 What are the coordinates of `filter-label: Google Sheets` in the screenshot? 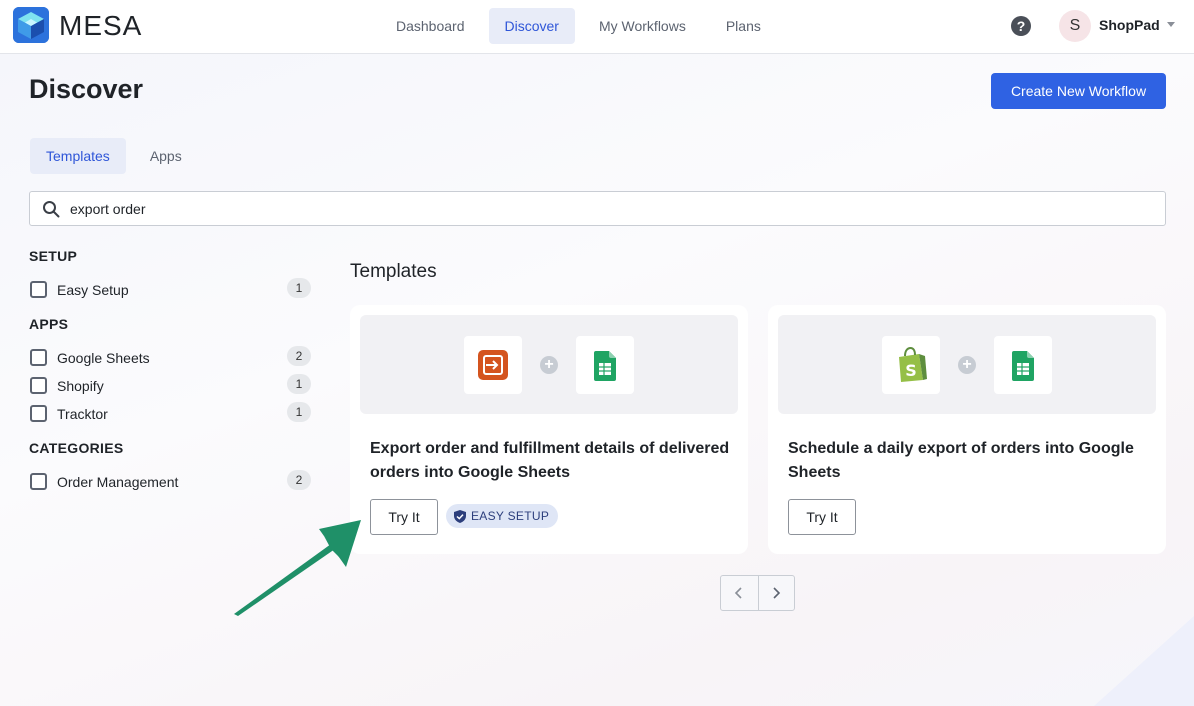 It's located at (103, 358).